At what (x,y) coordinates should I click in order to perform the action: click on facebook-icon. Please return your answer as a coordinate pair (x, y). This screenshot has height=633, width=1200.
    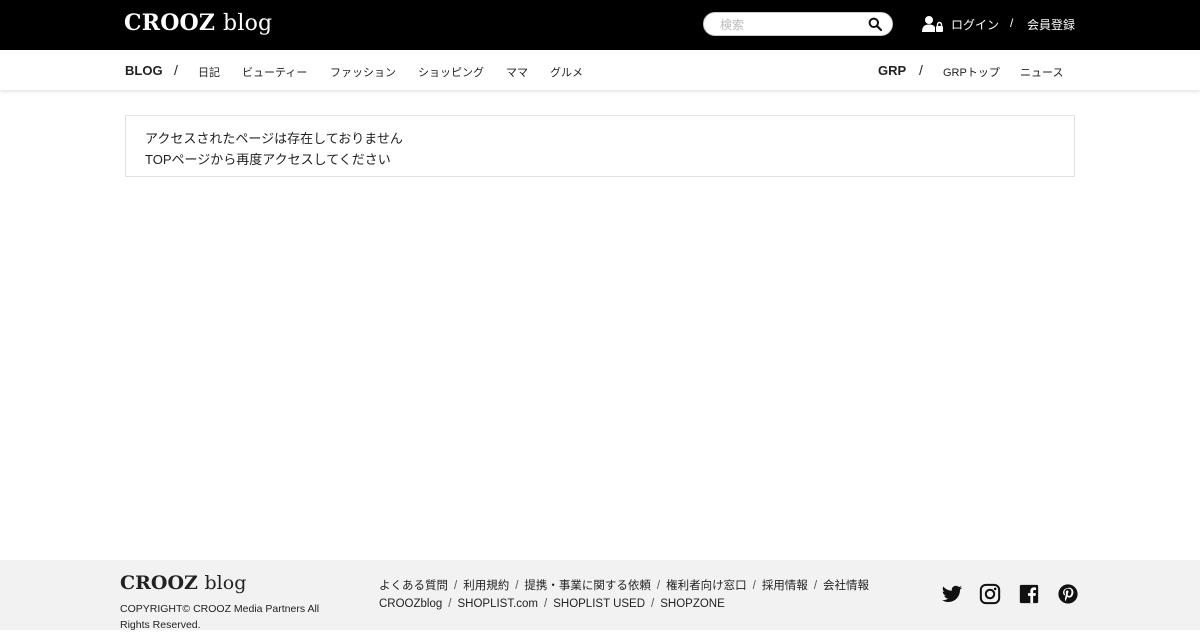
    Looking at the image, I should click on (1029, 594).